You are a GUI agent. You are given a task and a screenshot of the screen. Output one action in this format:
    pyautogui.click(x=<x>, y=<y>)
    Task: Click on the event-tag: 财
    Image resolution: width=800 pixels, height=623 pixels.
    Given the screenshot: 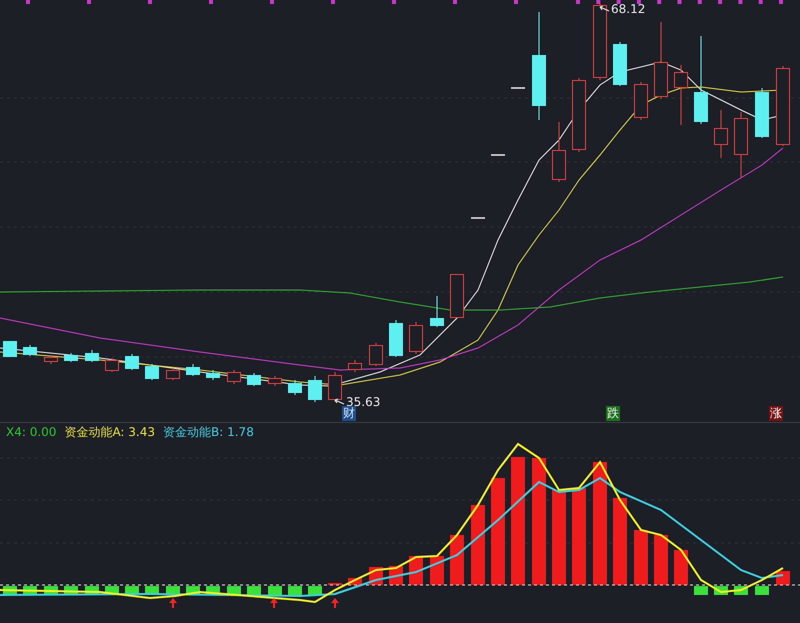 What is the action you would take?
    pyautogui.click(x=349, y=413)
    